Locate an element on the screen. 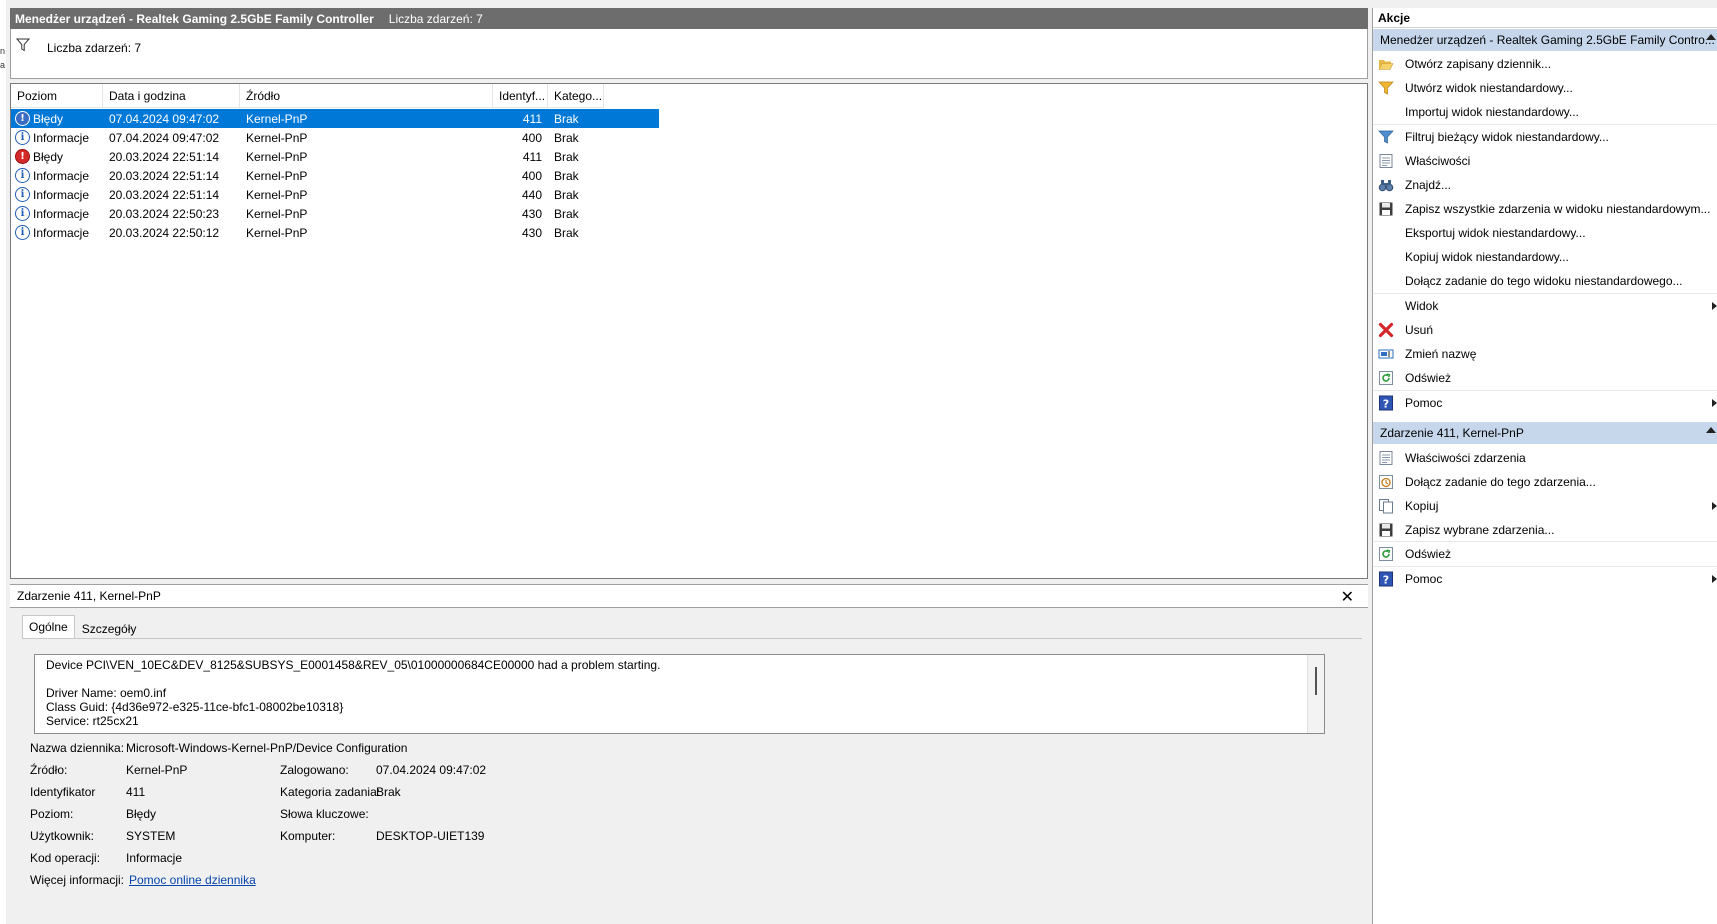 This screenshot has height=924, width=1717. action-label: Pomoc is located at coordinates (1424, 579).